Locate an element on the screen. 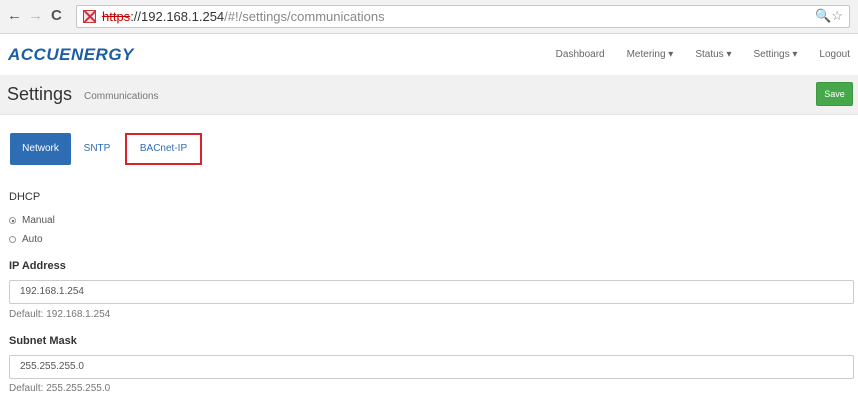 This screenshot has width=858, height=398. dhcp-manual-radio: Manual is located at coordinates (32, 220).